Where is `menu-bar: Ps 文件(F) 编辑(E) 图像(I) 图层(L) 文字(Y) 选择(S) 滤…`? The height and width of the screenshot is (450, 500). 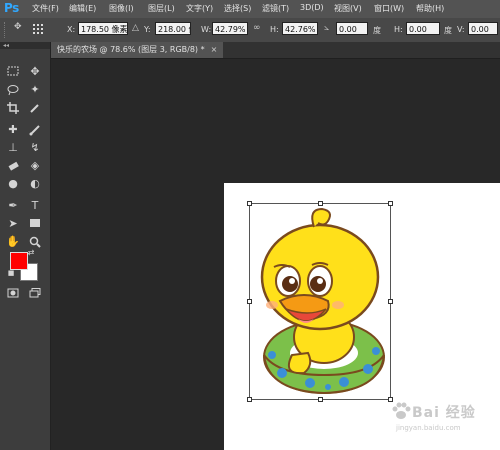
menu-bar: Ps 文件(F) 编辑(E) 图像(I) 图层(L) 文字(Y) 选择(S) 滤… is located at coordinates (250, 9).